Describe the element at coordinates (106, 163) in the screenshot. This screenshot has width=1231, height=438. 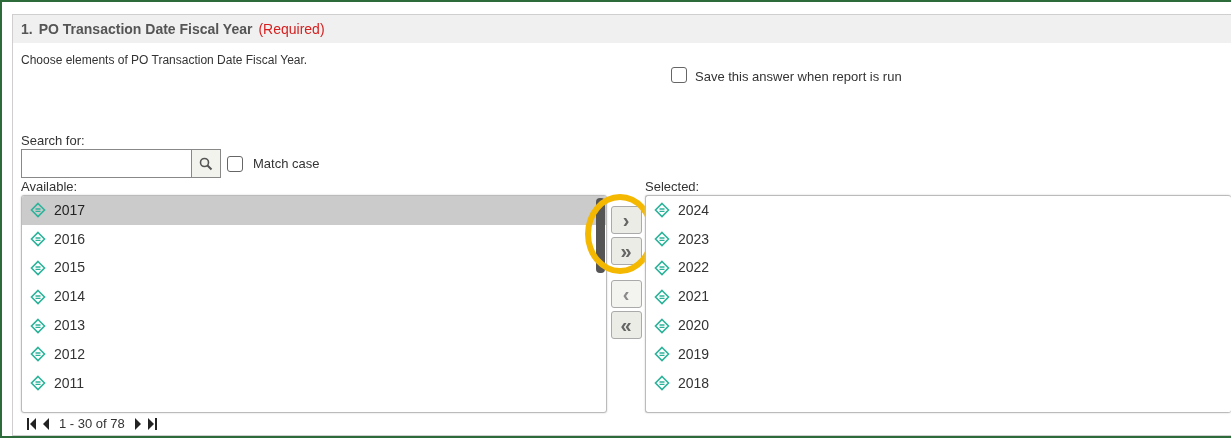
I see `search-field` at that location.